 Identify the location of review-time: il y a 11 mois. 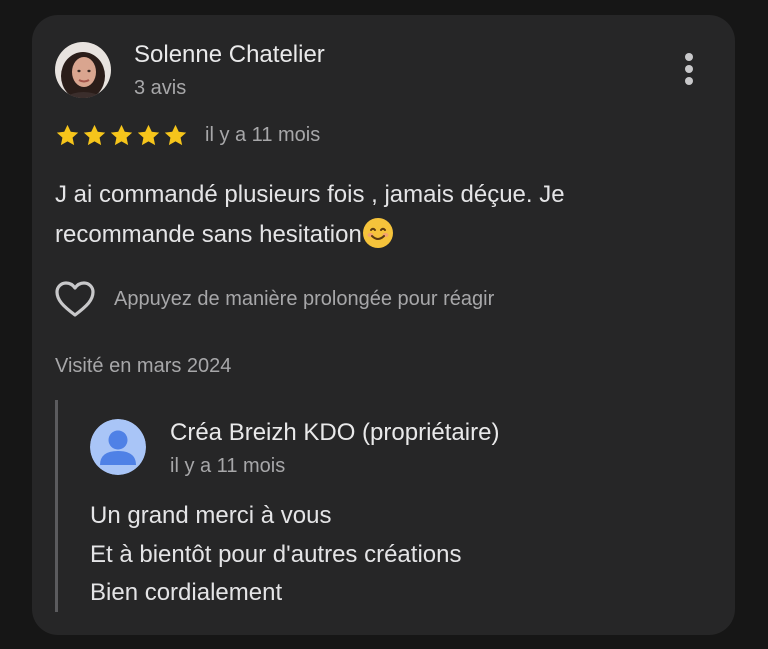
(263, 135).